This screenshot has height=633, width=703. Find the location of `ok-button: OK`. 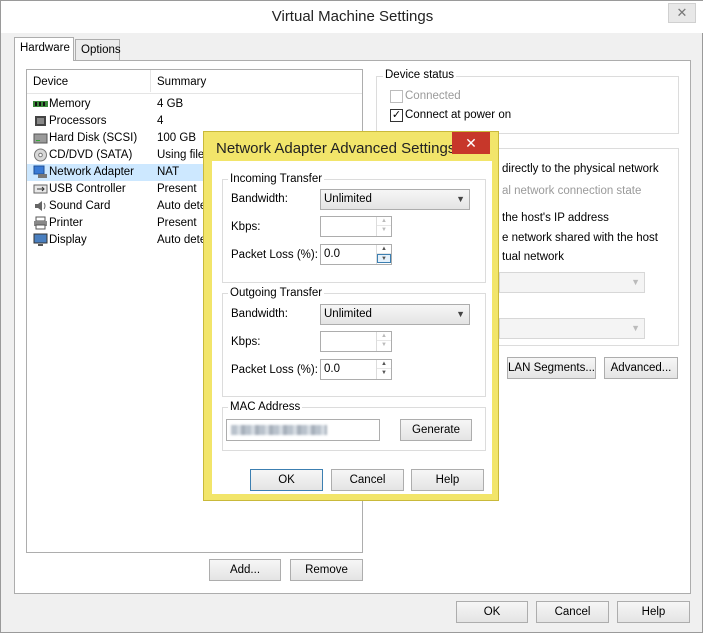

ok-button: OK is located at coordinates (492, 612).